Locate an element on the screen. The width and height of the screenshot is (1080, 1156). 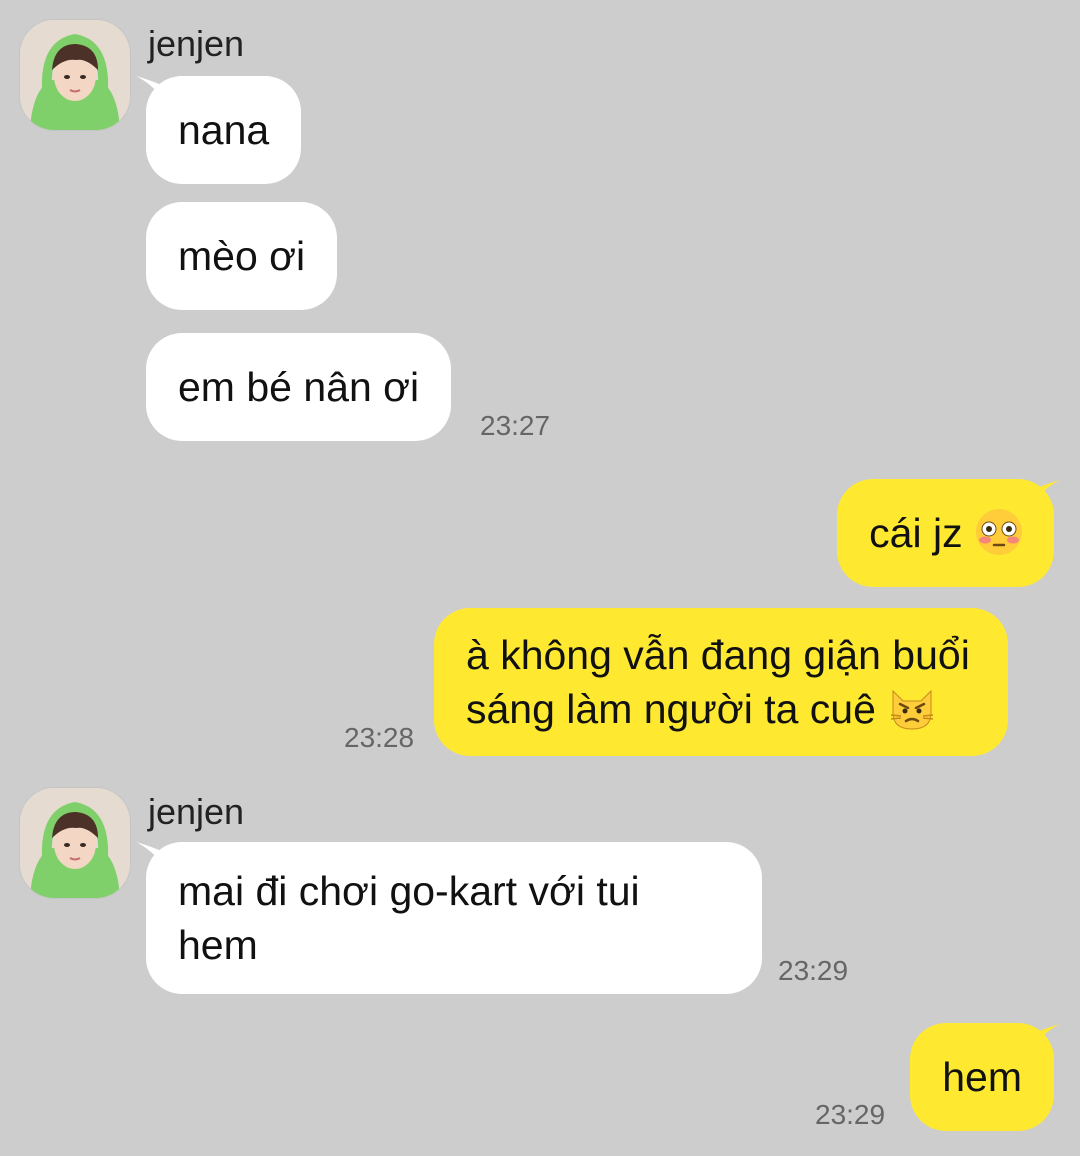
message-text: mèo ơi is located at coordinates (242, 256).